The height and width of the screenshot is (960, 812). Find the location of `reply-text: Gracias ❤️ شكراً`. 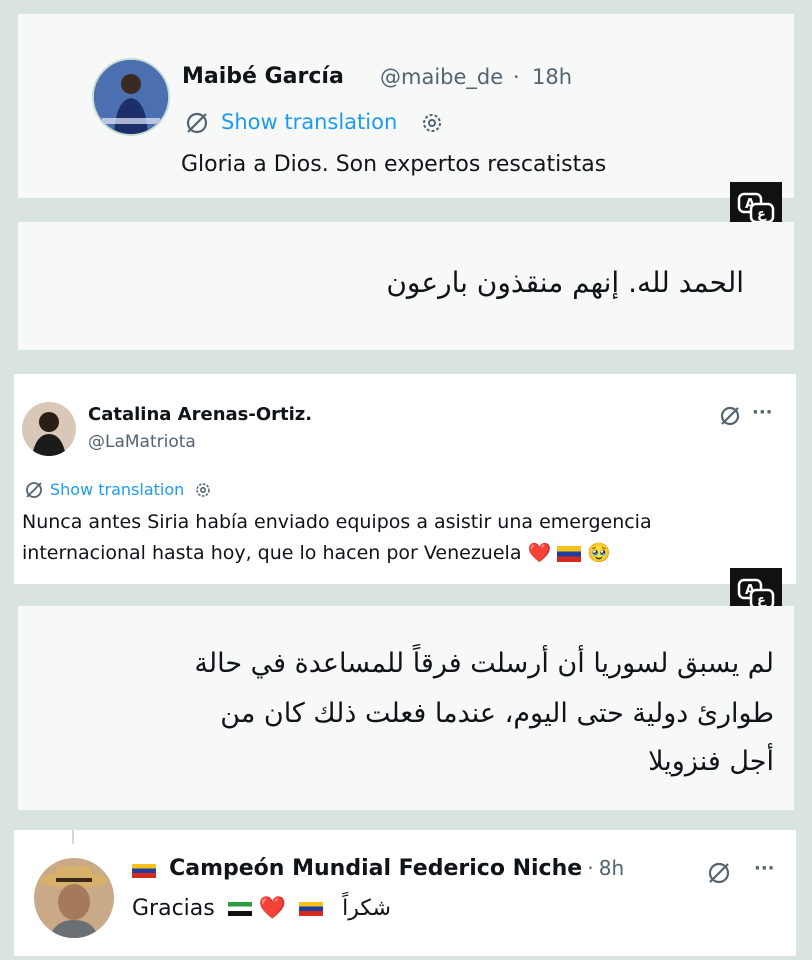

reply-text: Gracias ❤️ شكراً is located at coordinates (261, 908).